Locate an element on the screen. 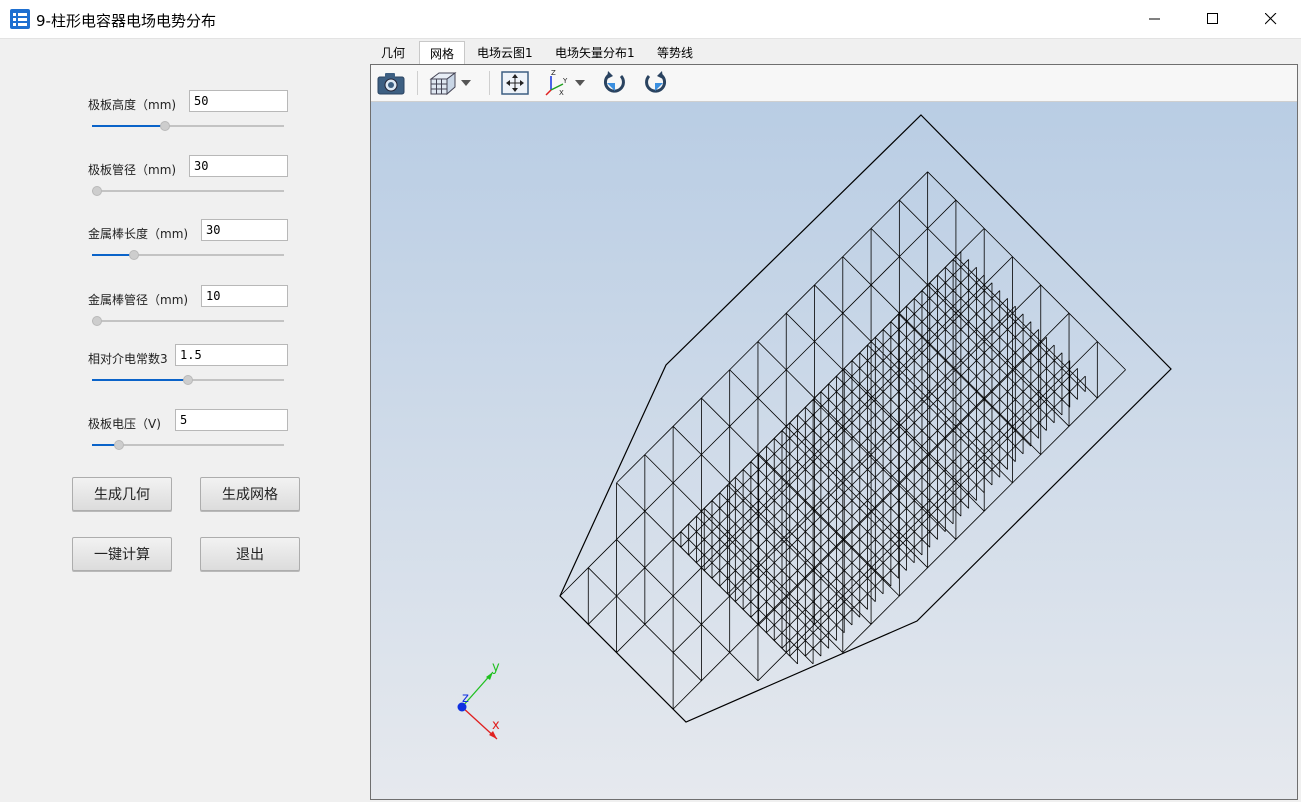  window-title: 9-柱形电容器电场电势分布 is located at coordinates (126, 21).